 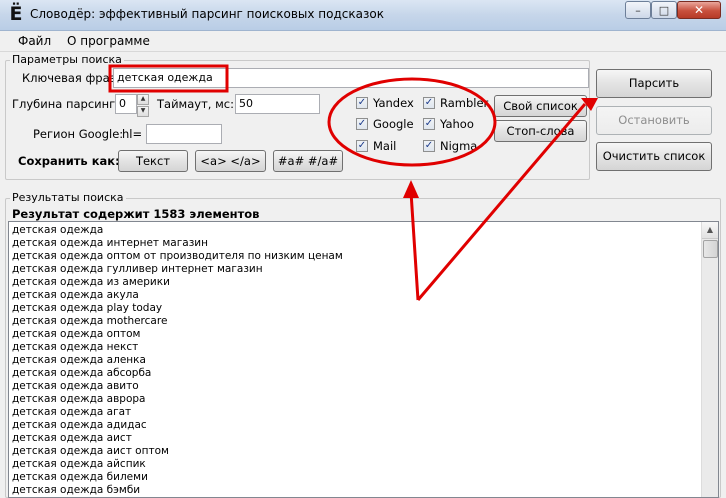 What do you see at coordinates (195, 104) in the screenshot?
I see `timeout-label: Таймаут, мс:` at bounding box center [195, 104].